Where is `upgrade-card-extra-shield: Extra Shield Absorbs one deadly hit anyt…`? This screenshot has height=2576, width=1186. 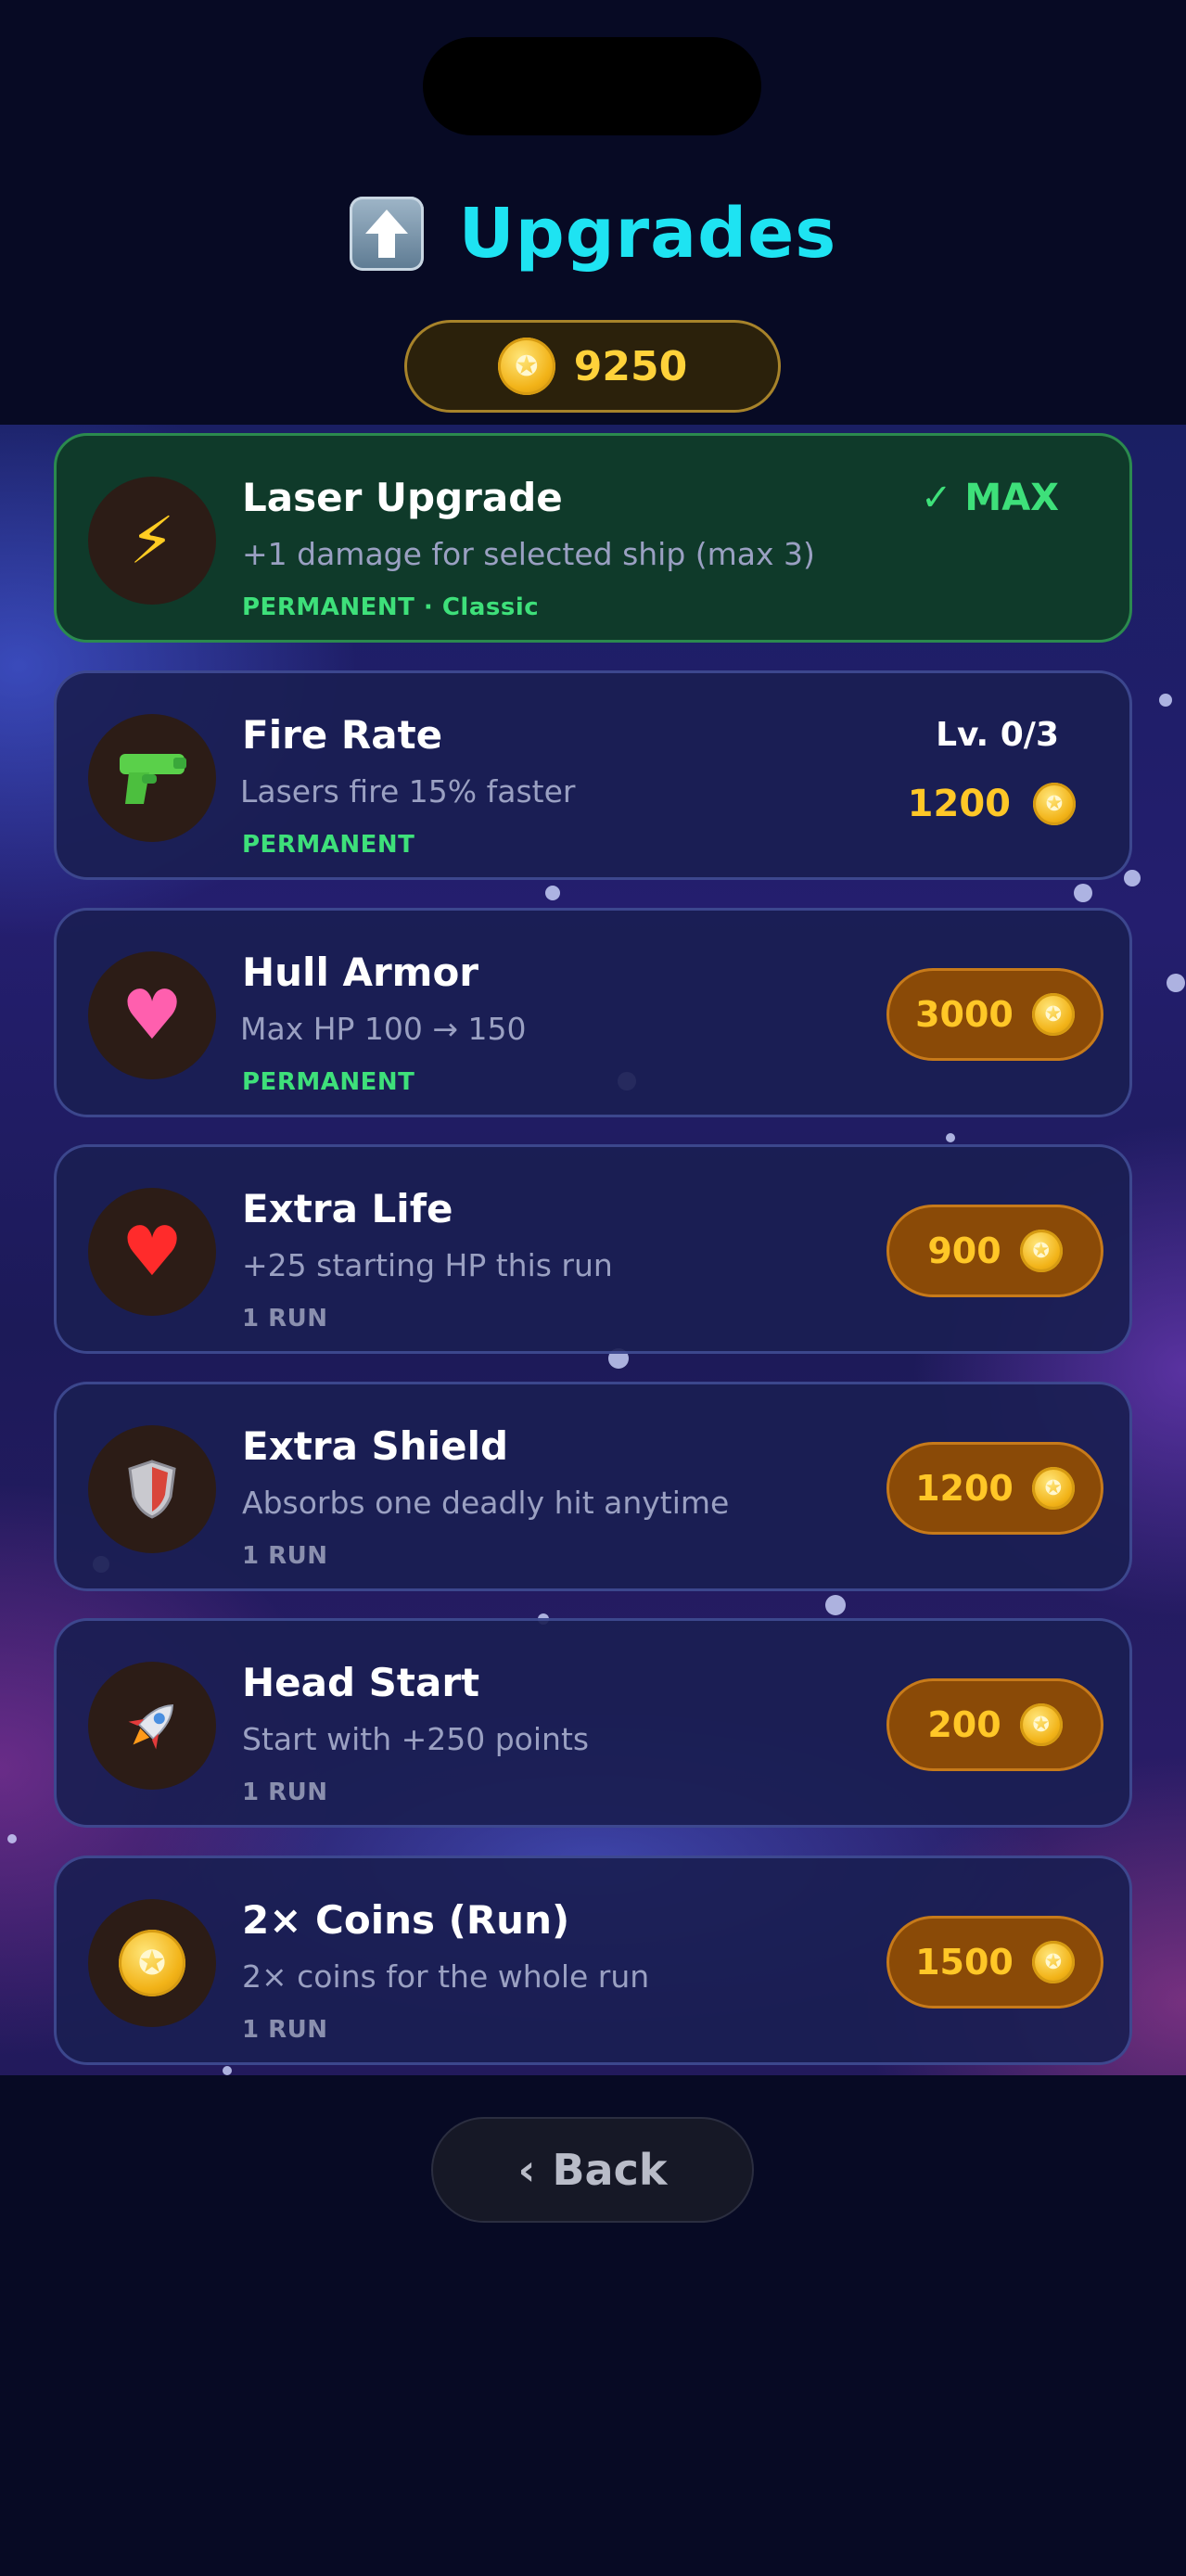
upgrade-card-extra-shield: Extra Shield Absorbs one deadly hit anyt… is located at coordinates (593, 1486).